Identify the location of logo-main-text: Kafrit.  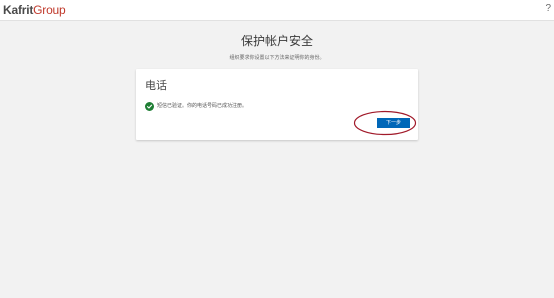
(18, 10).